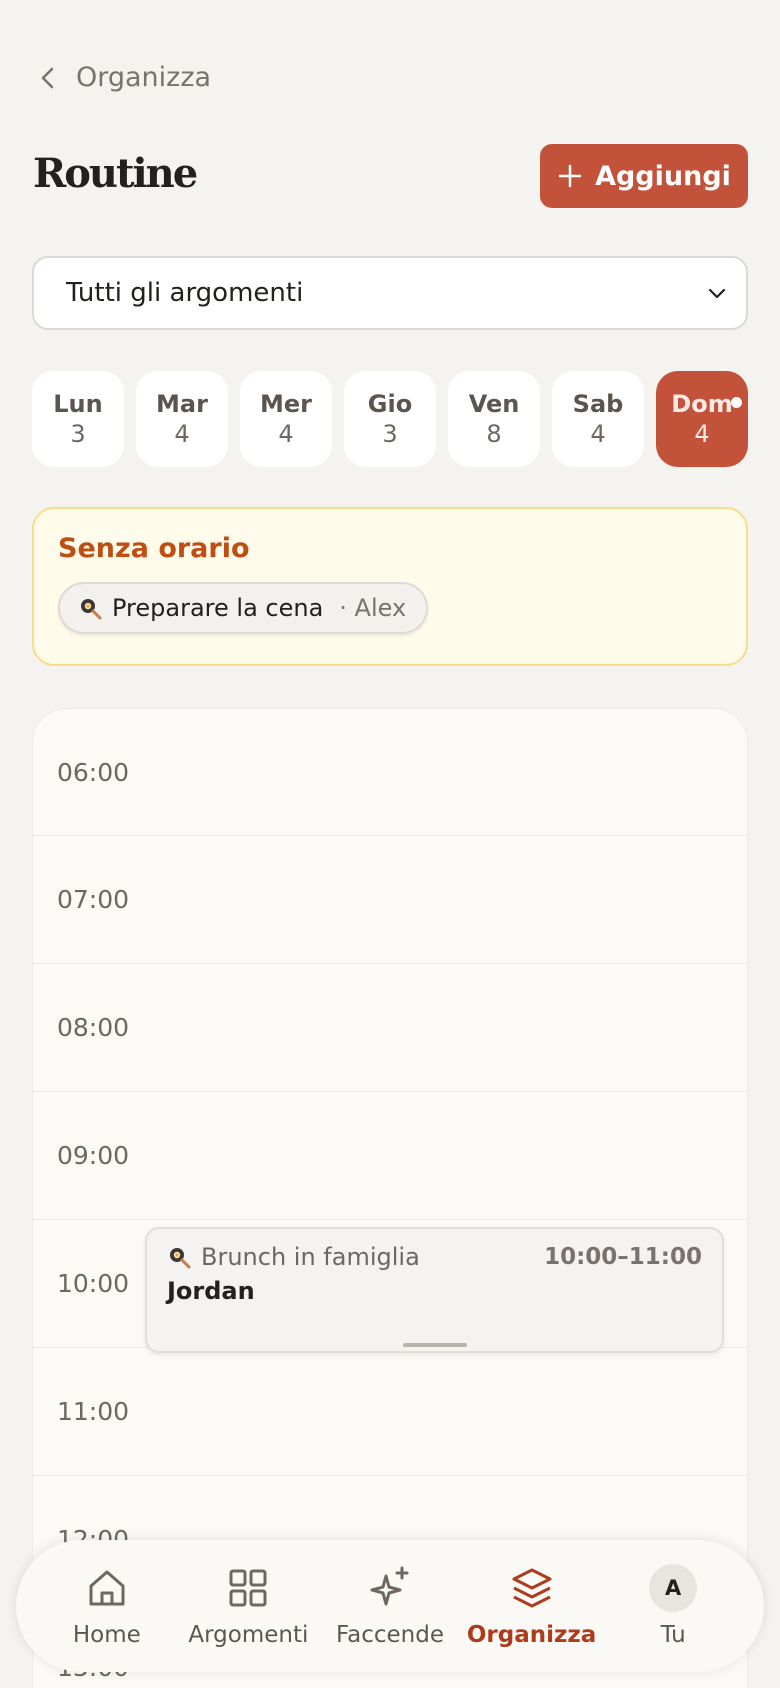  I want to click on plus-icon, so click(570, 176).